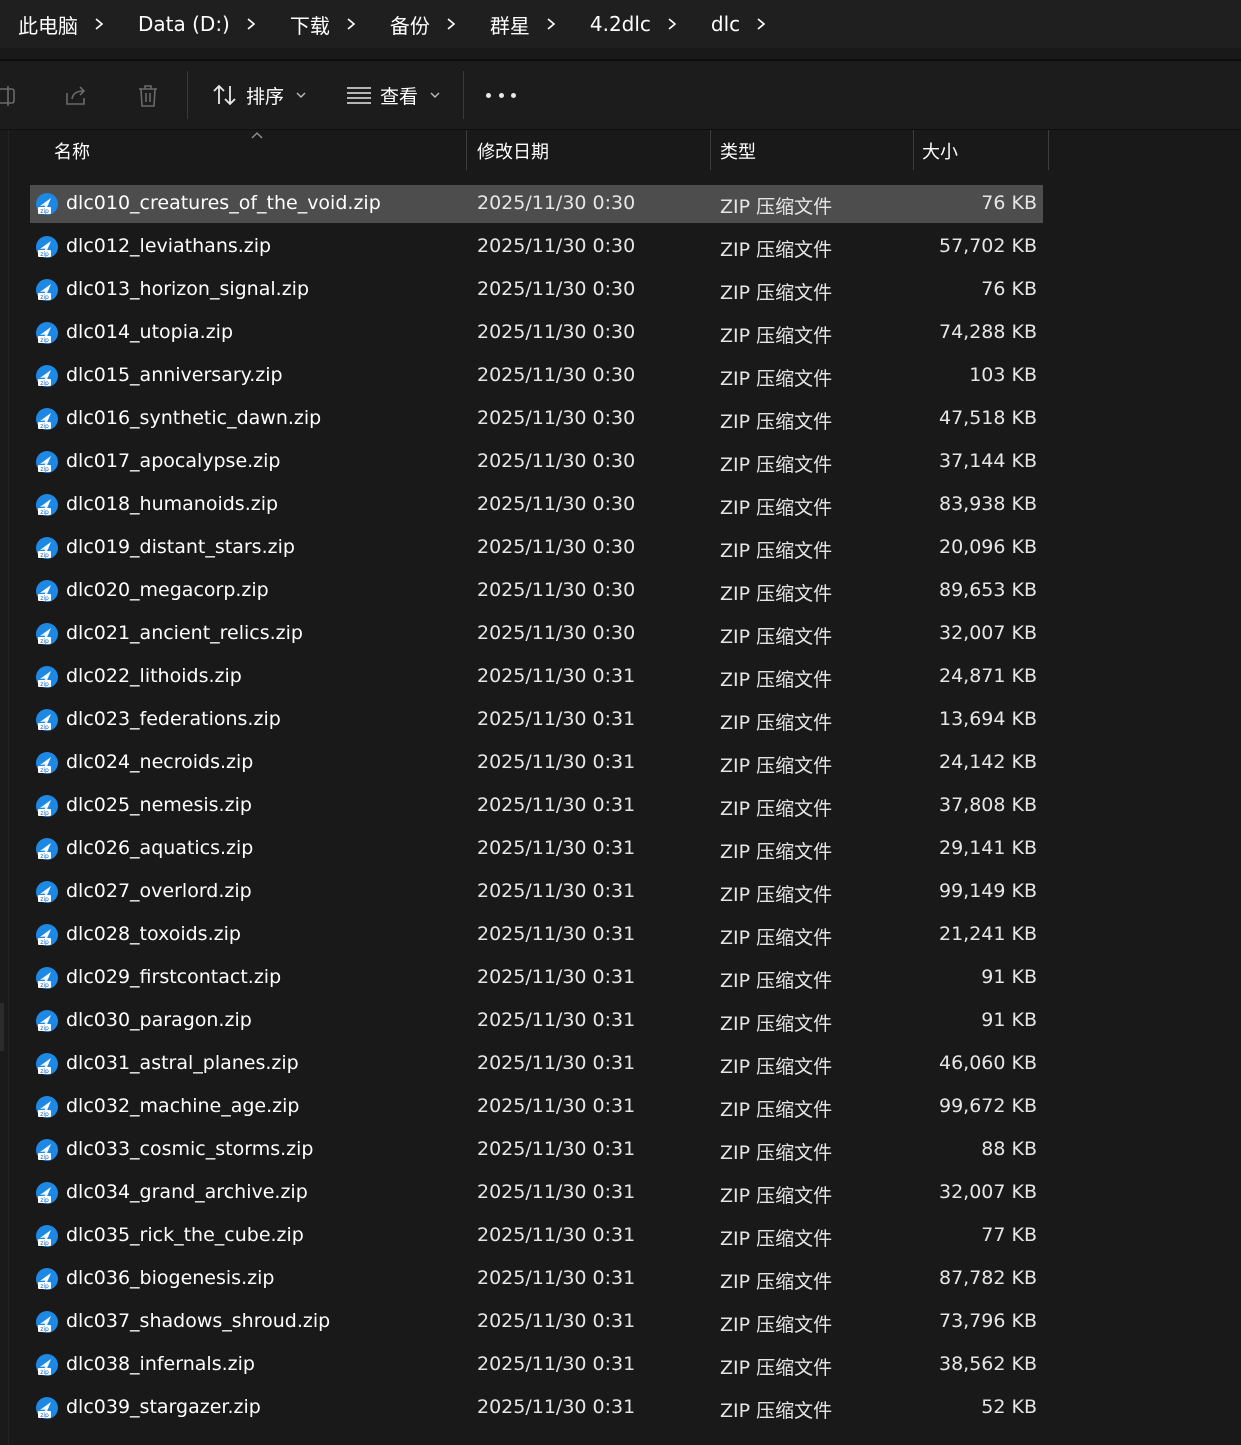 Image resolution: width=1241 pixels, height=1445 pixels. Describe the element at coordinates (175, 24) in the screenshot. I see `breadcrumb-item: Data (D:)` at that location.